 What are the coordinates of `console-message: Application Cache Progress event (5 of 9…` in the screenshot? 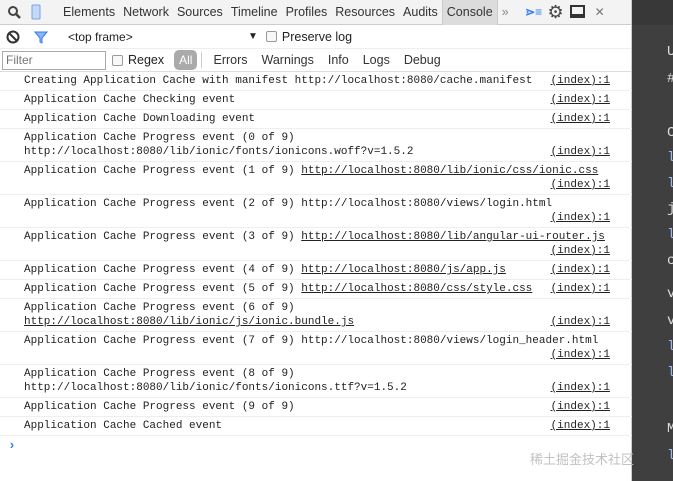 It's located at (316, 289).